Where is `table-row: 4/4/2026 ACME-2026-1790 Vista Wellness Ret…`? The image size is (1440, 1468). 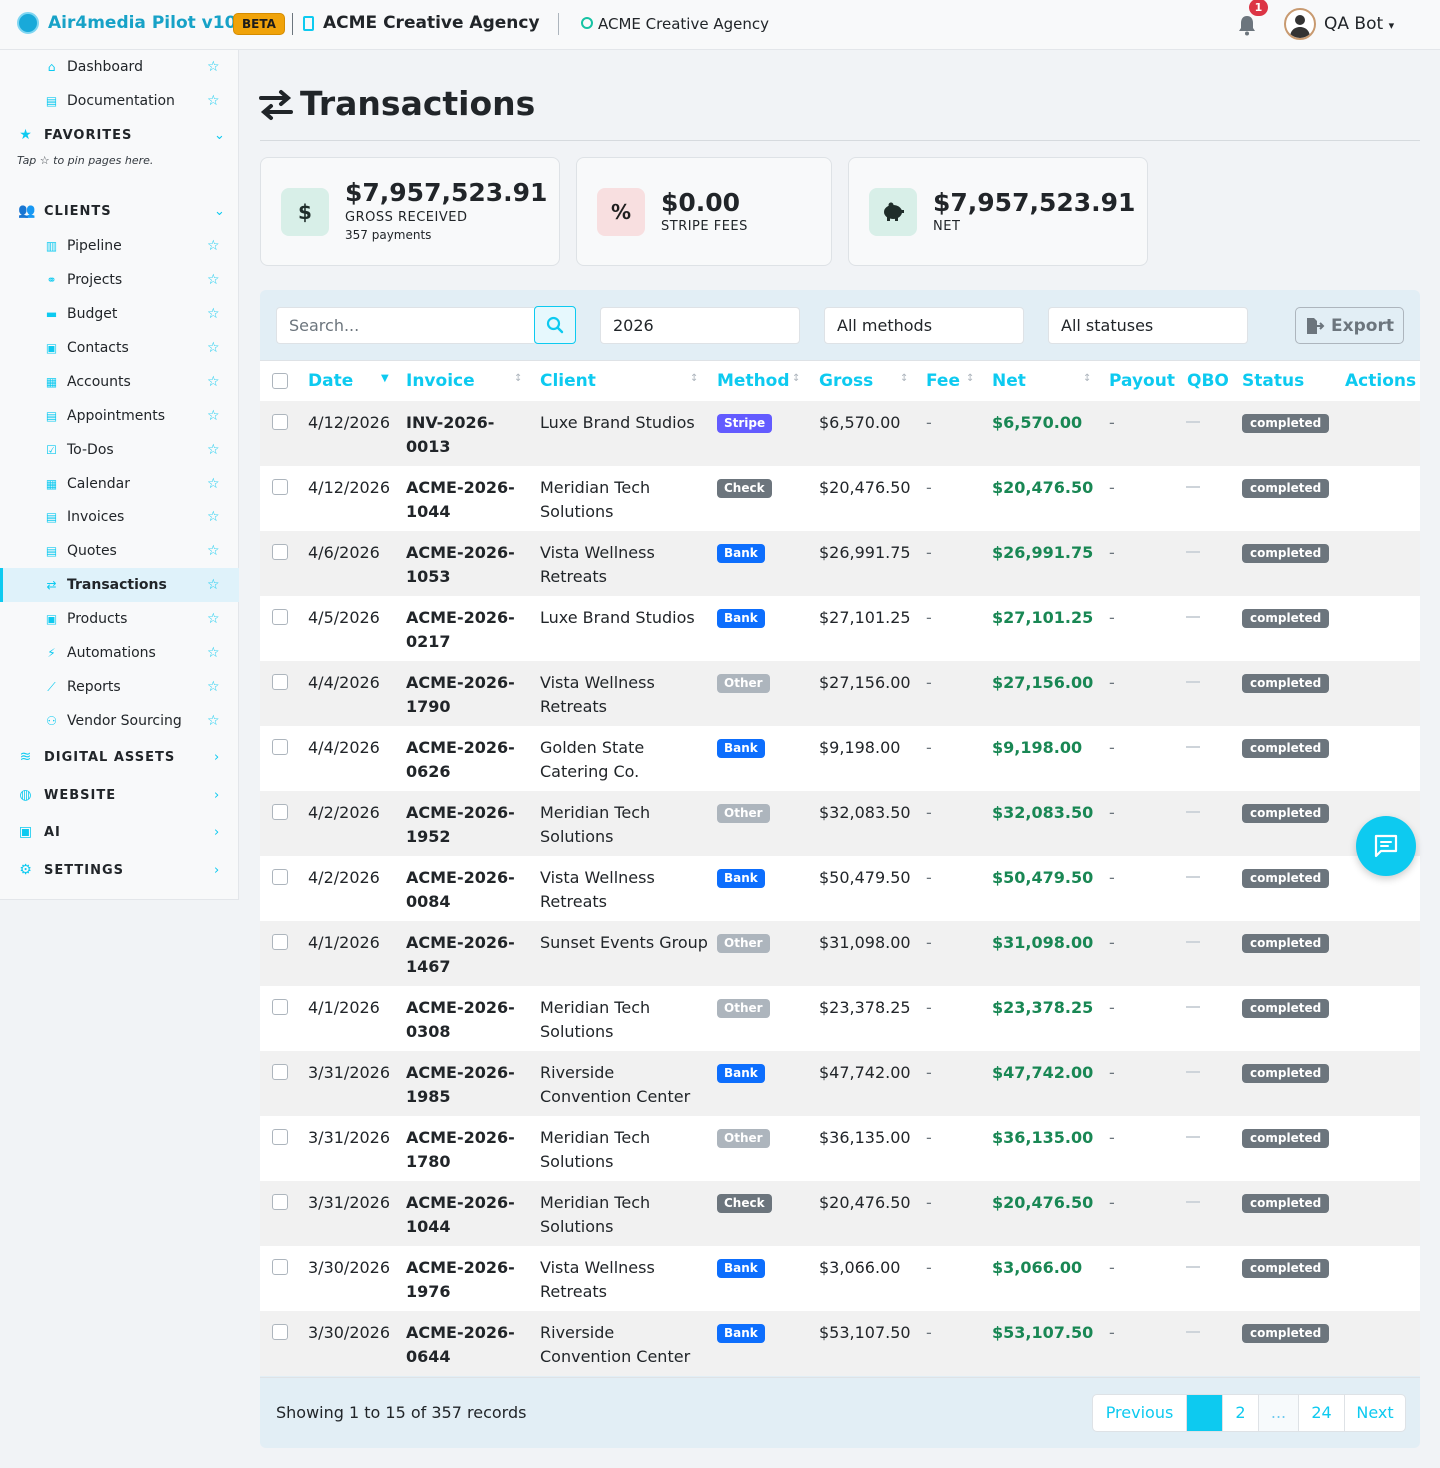 table-row: 4/4/2026 ACME-2026-1790 Vista Wellness Ret… is located at coordinates (840, 693).